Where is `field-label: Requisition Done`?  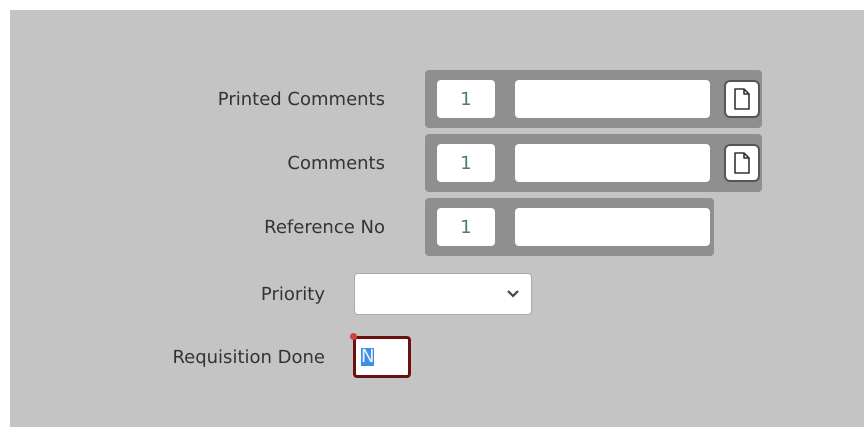 field-label: Requisition Done is located at coordinates (248, 358).